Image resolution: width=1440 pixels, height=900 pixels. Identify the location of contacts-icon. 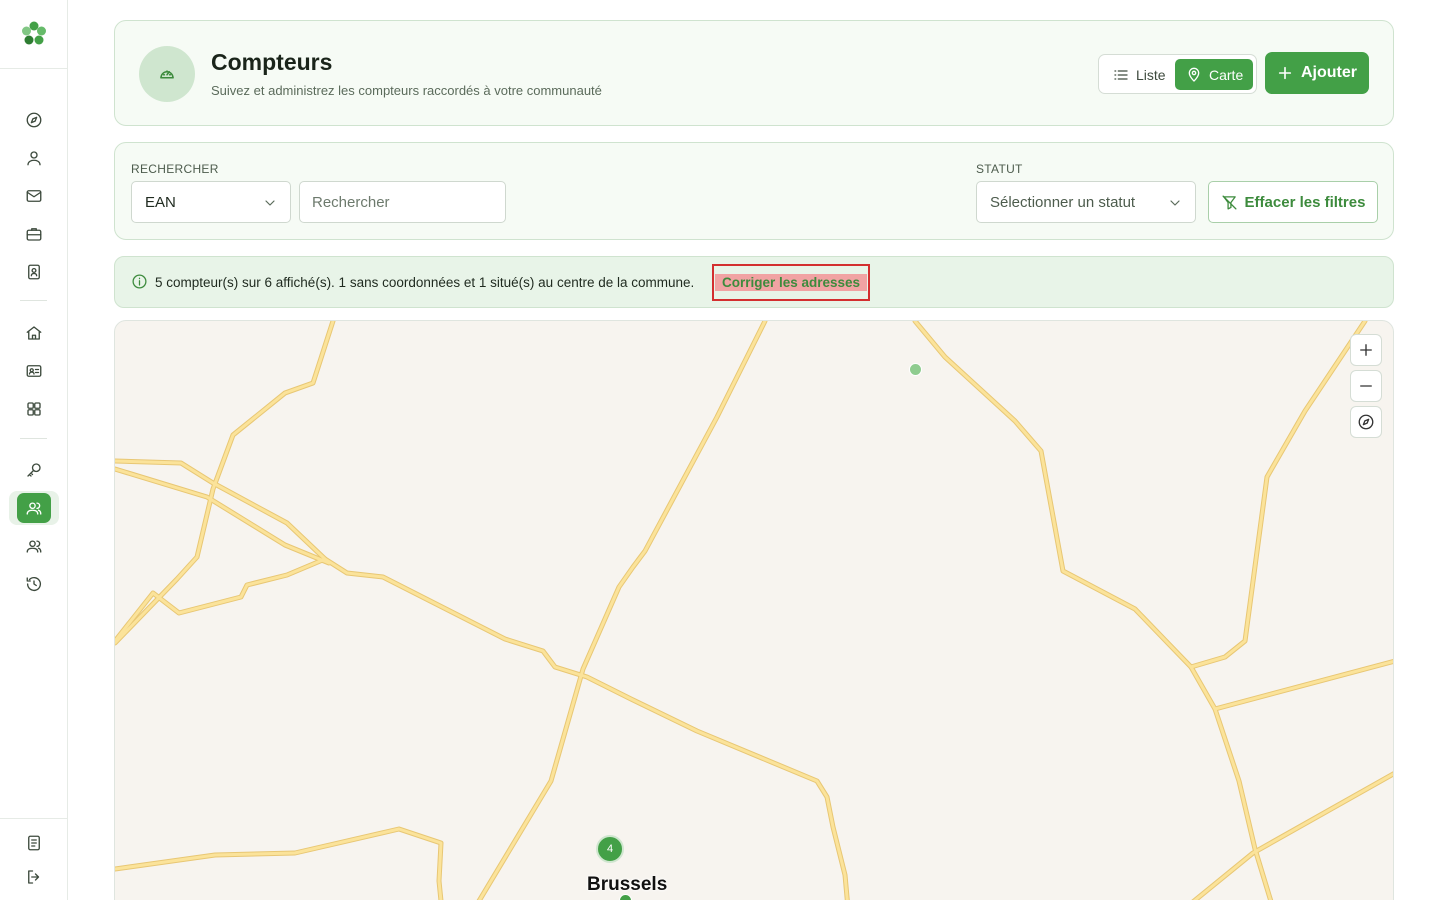
(34, 272).